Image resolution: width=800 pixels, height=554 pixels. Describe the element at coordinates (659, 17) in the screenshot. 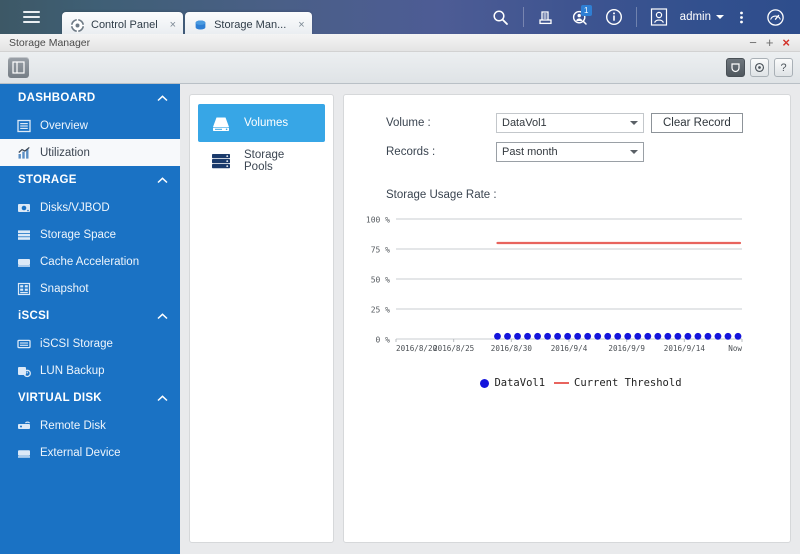

I see `user-avatar-icon` at that location.